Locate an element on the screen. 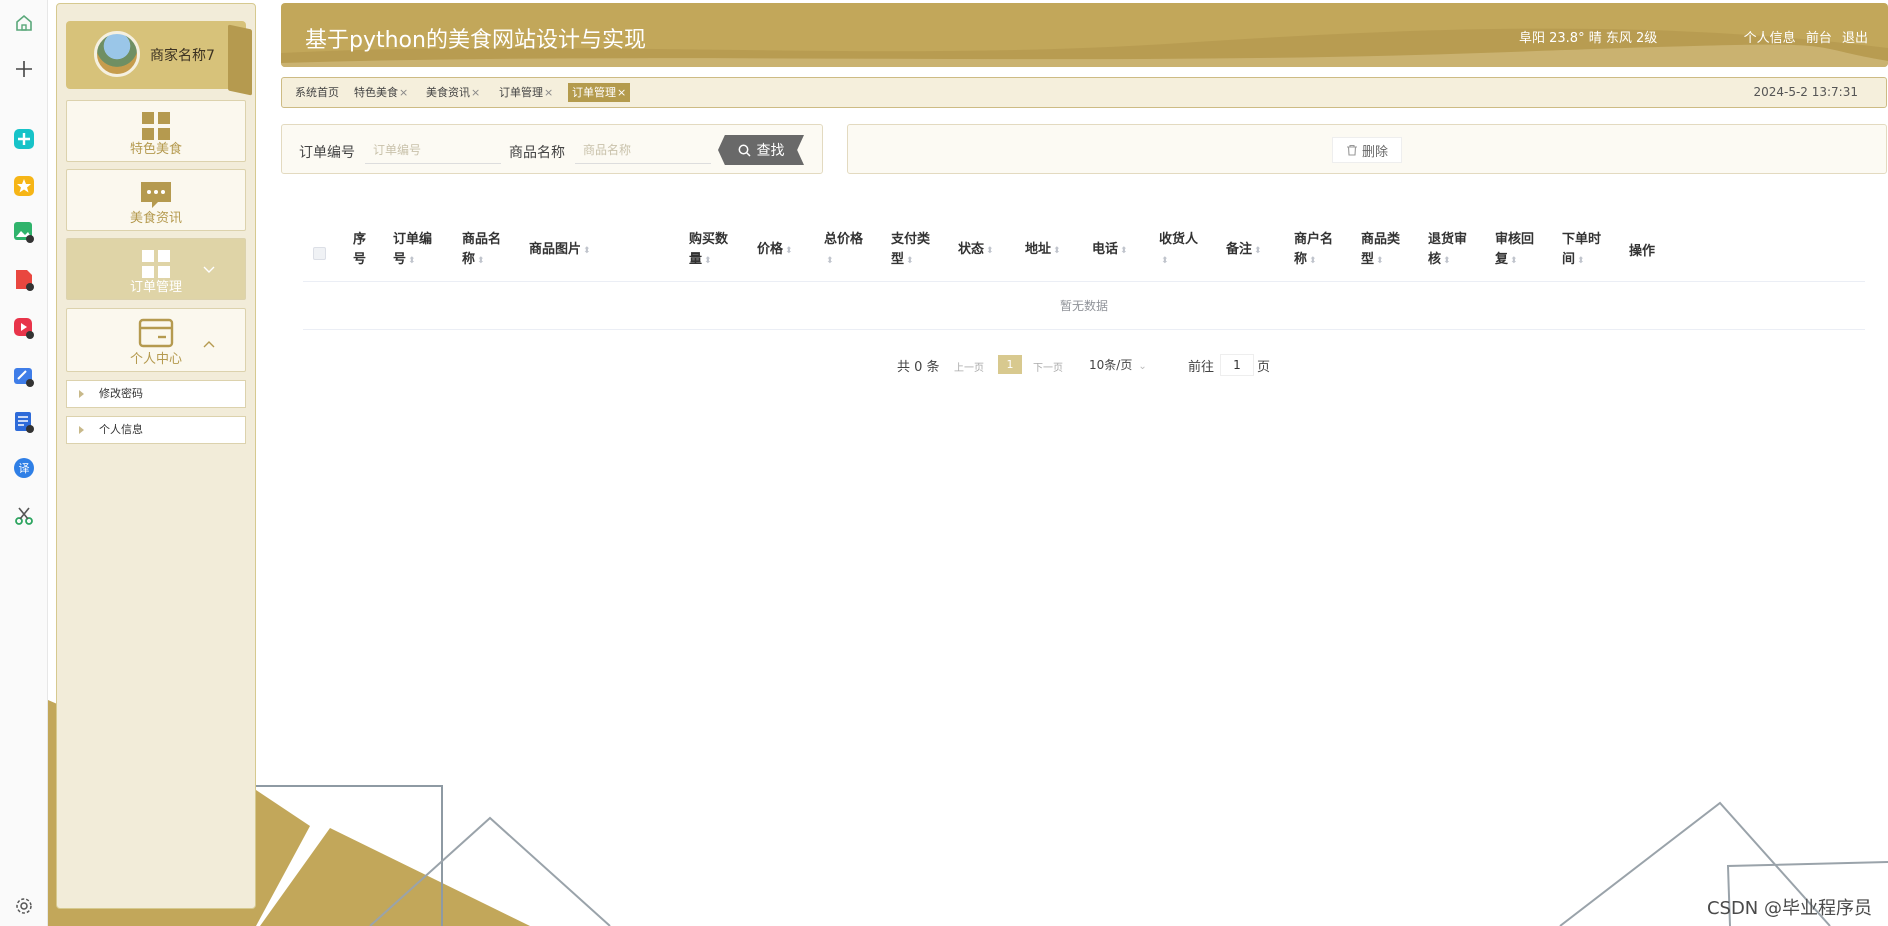 The width and height of the screenshot is (1888, 926). search-button-label: 查找 is located at coordinates (770, 151).